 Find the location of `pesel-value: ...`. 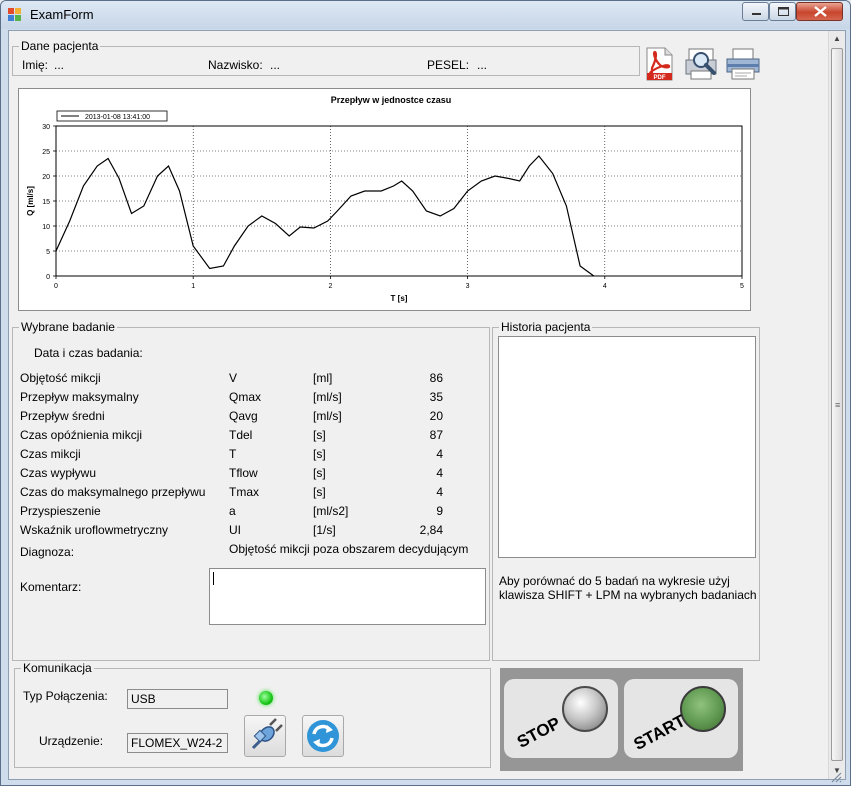

pesel-value: ... is located at coordinates (482, 65).